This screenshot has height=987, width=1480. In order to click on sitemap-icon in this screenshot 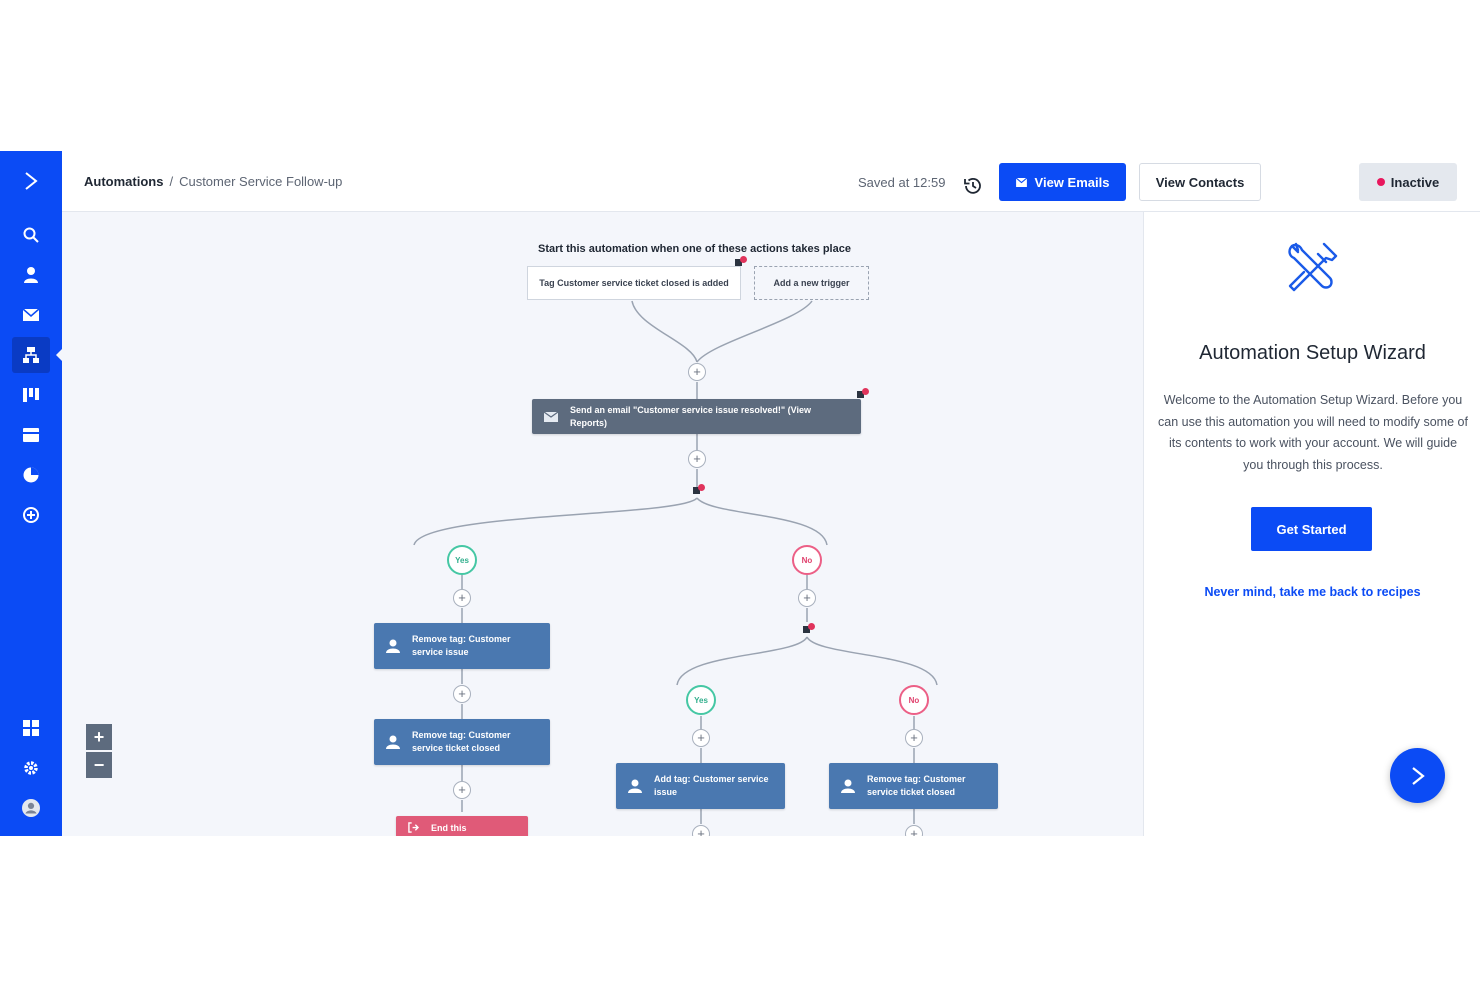, I will do `click(31, 355)`.